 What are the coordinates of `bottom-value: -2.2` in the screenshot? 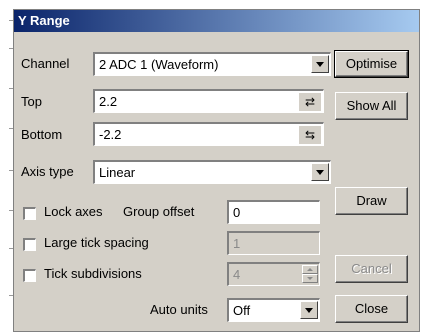 It's located at (110, 134).